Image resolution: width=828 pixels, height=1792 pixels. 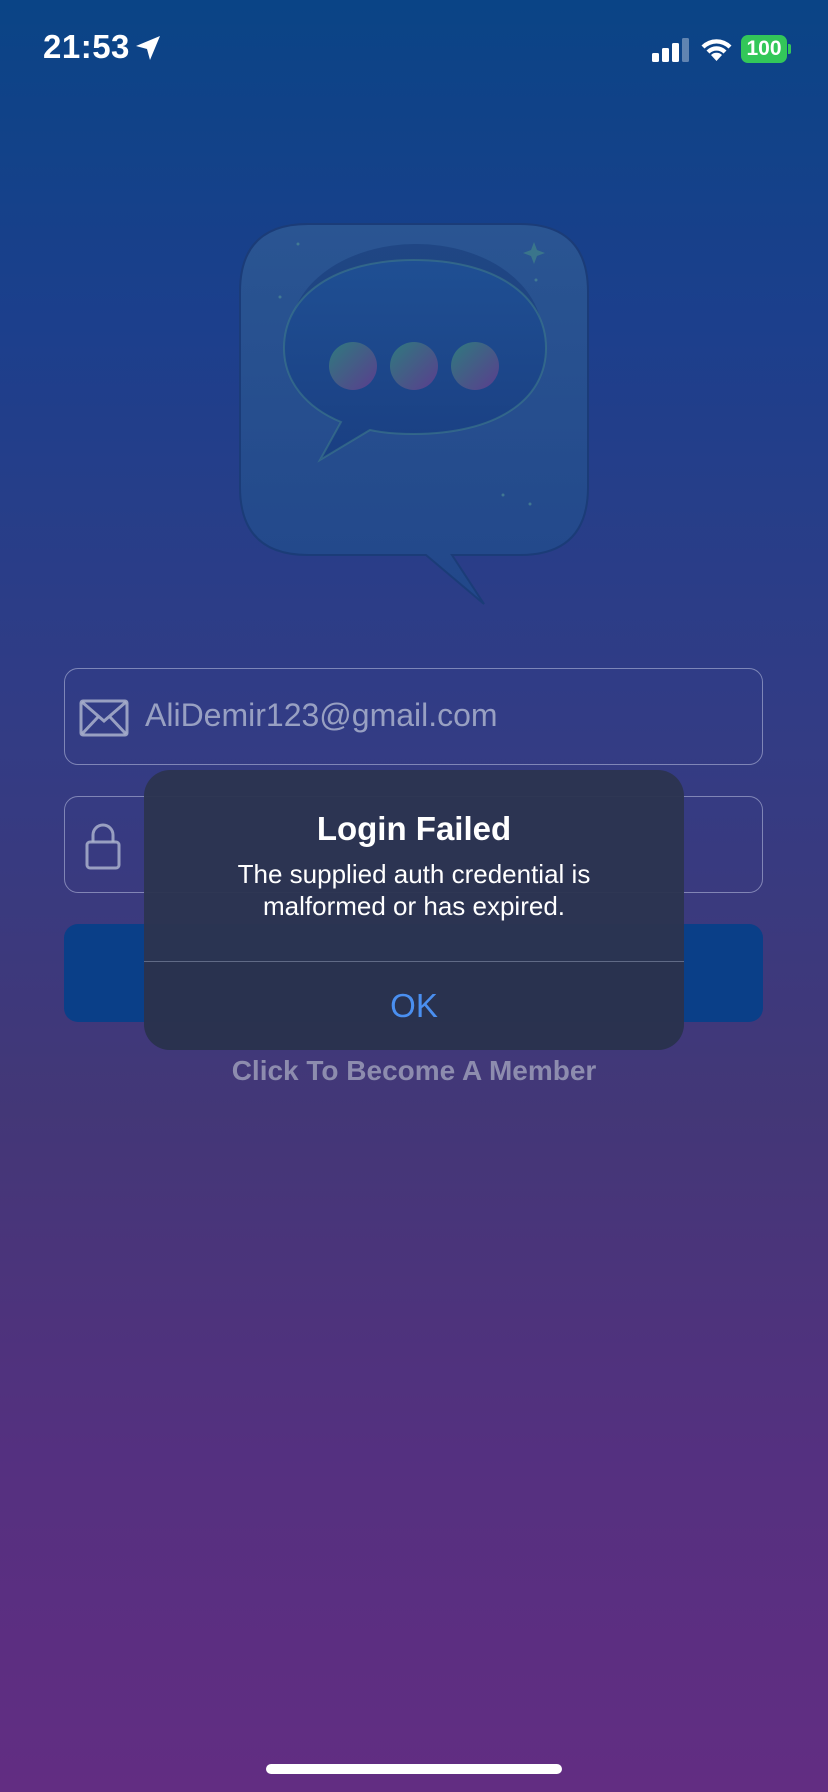 I want to click on home-indicator, so click(x=414, y=1769).